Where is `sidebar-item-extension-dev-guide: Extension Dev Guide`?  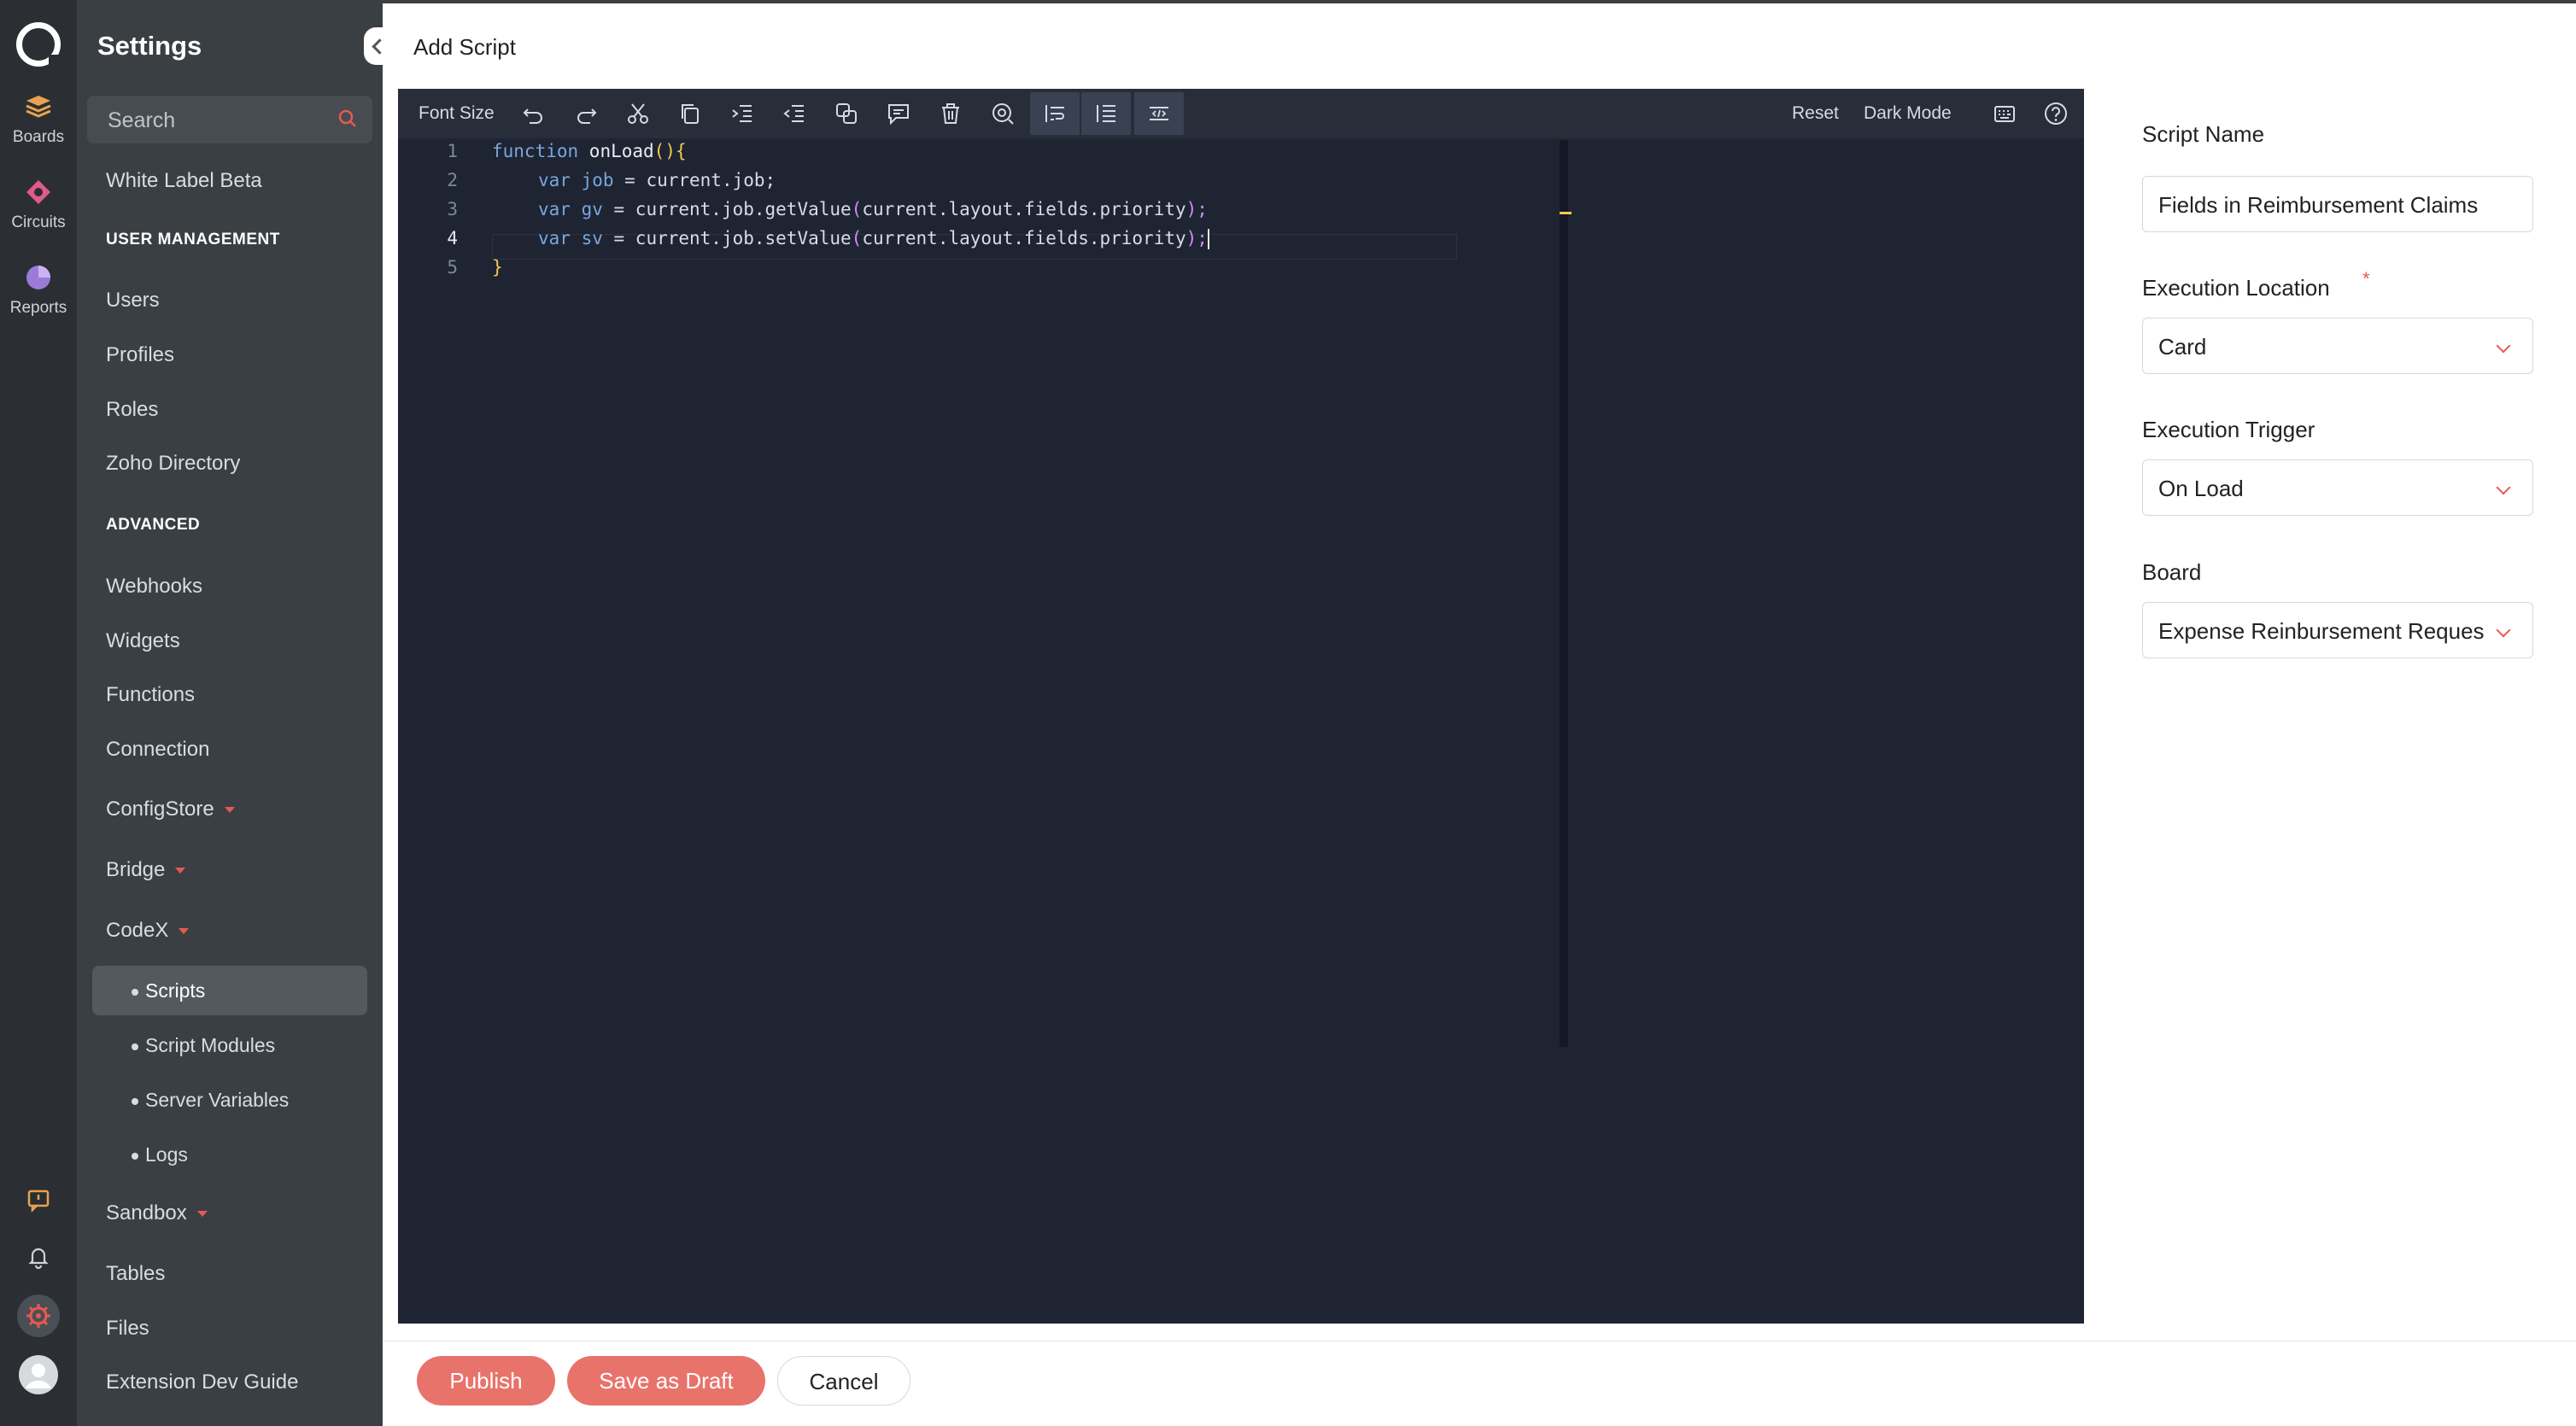 sidebar-item-extension-dev-guide: Extension Dev Guide is located at coordinates (202, 1382).